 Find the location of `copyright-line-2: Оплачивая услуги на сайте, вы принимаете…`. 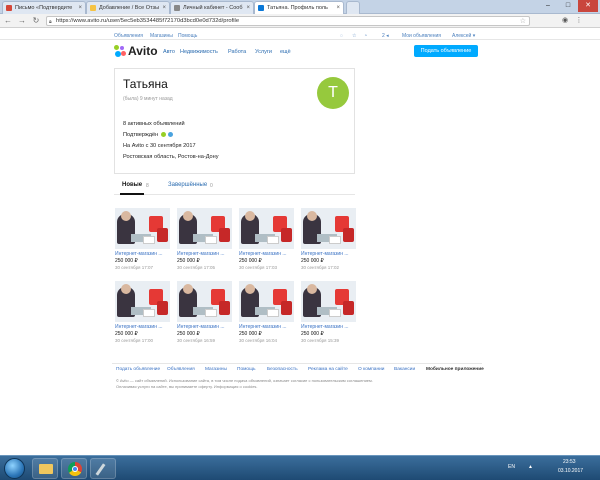

copyright-line-2: Оплачивая услуги на сайте, вы принимаете… is located at coordinates (187, 386).